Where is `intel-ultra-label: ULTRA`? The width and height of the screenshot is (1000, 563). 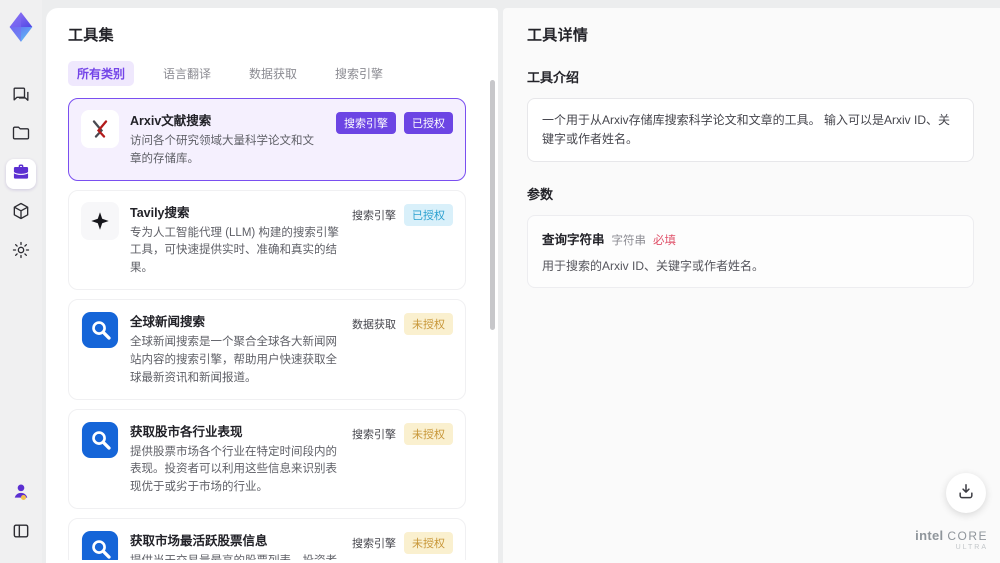 intel-ultra-label: ULTRA is located at coordinates (971, 547).